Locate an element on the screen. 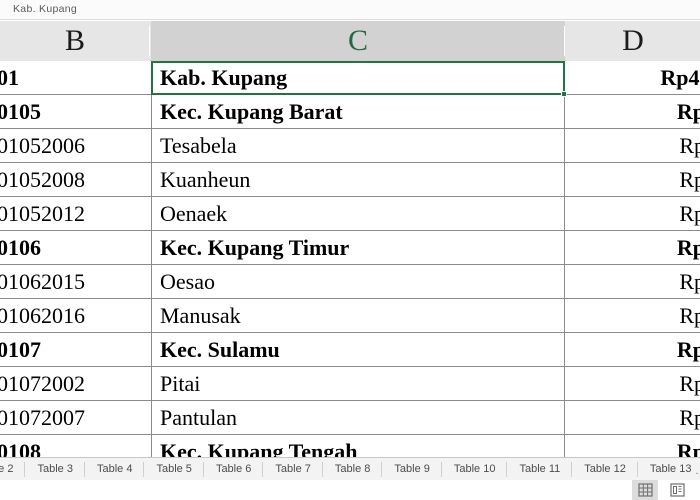 The image size is (700, 500). cell-b: 301052006 is located at coordinates (75, 145).